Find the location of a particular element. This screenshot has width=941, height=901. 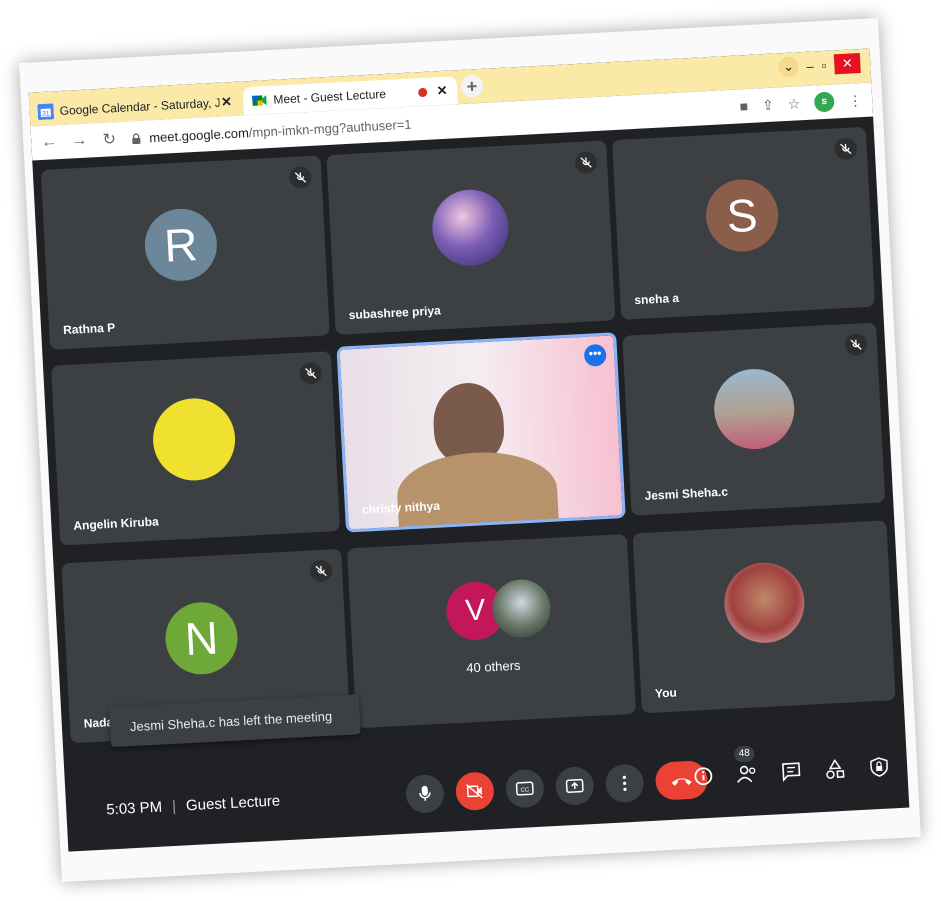

self-tile: You is located at coordinates (764, 617).